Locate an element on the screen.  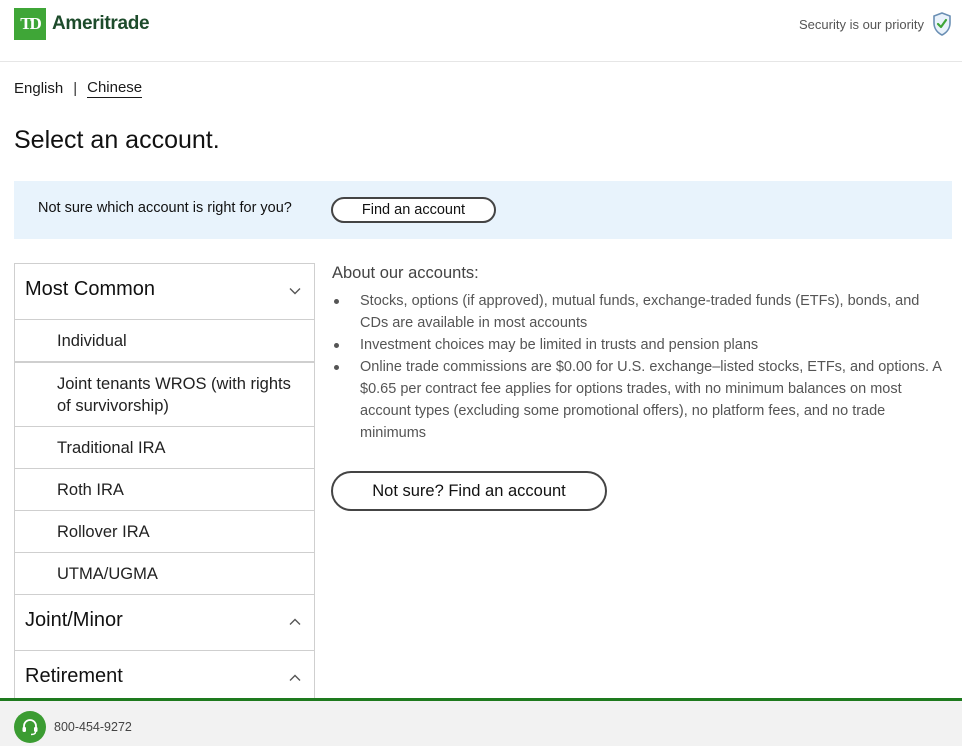
headset-glyph is located at coordinates (30, 727).